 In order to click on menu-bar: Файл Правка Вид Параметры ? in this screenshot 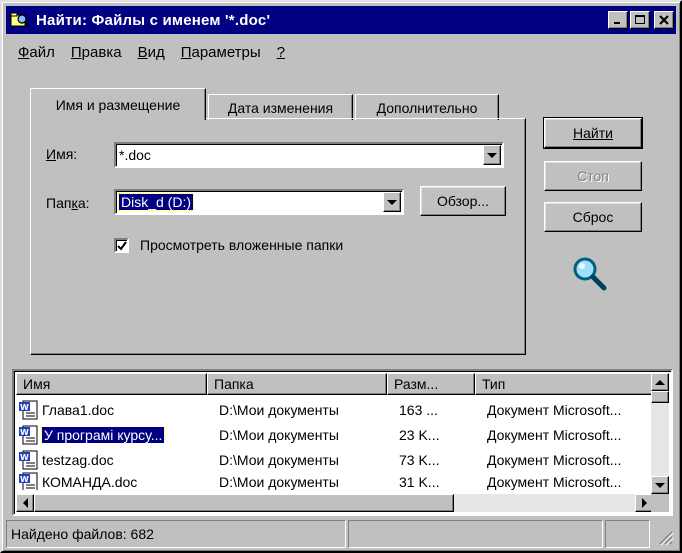, I will do `click(151, 52)`.